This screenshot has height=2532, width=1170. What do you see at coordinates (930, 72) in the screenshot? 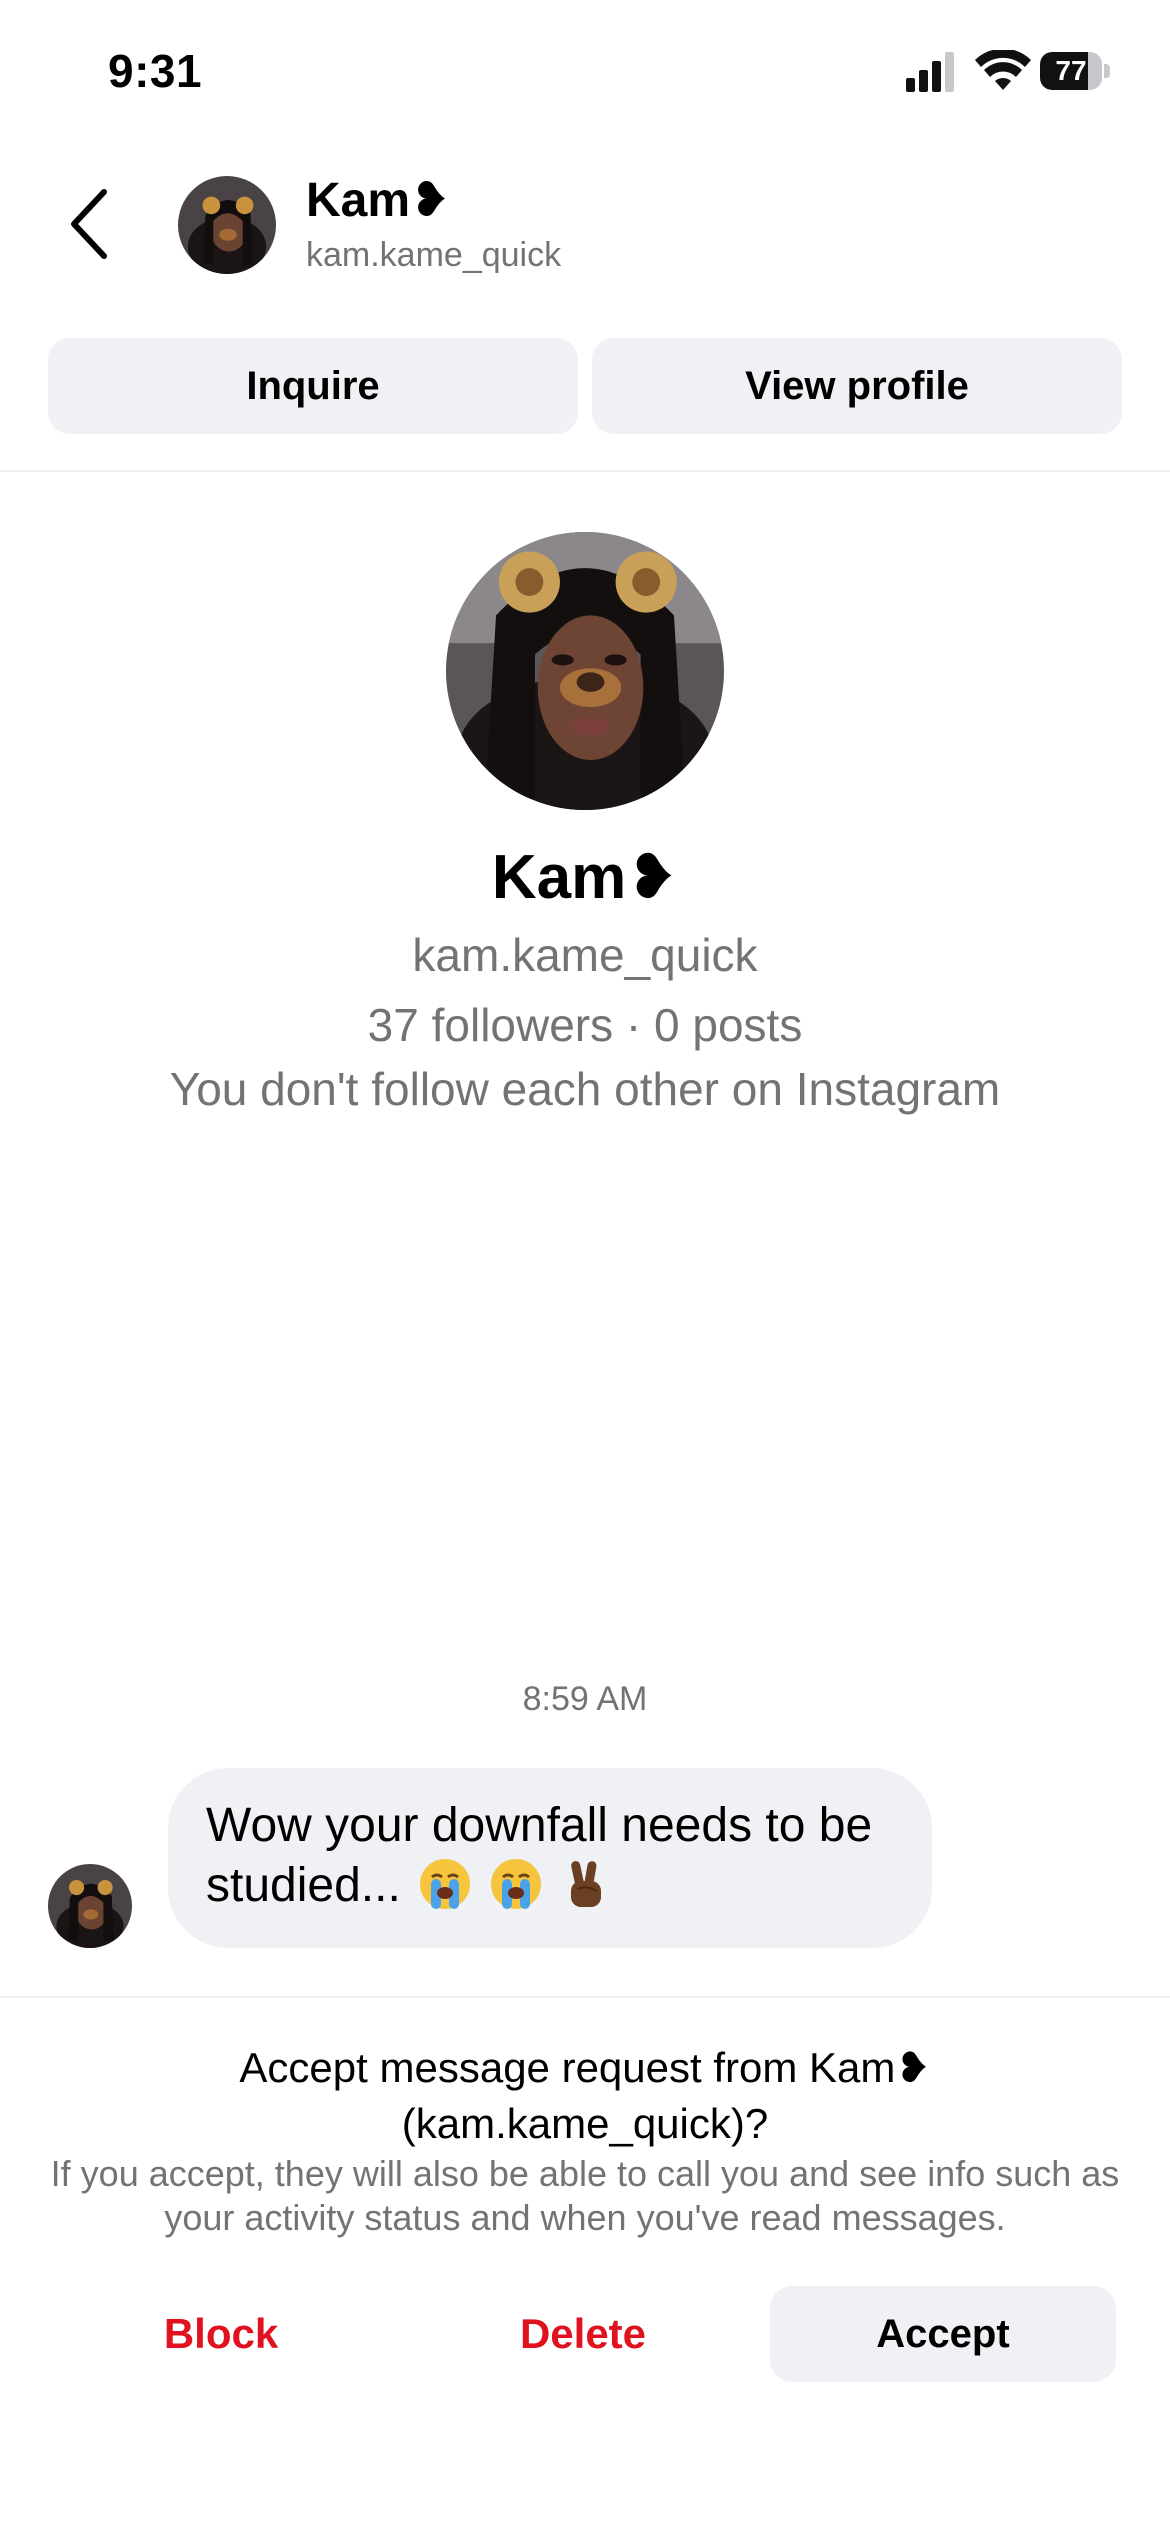
I see `cellular-signal-icon` at bounding box center [930, 72].